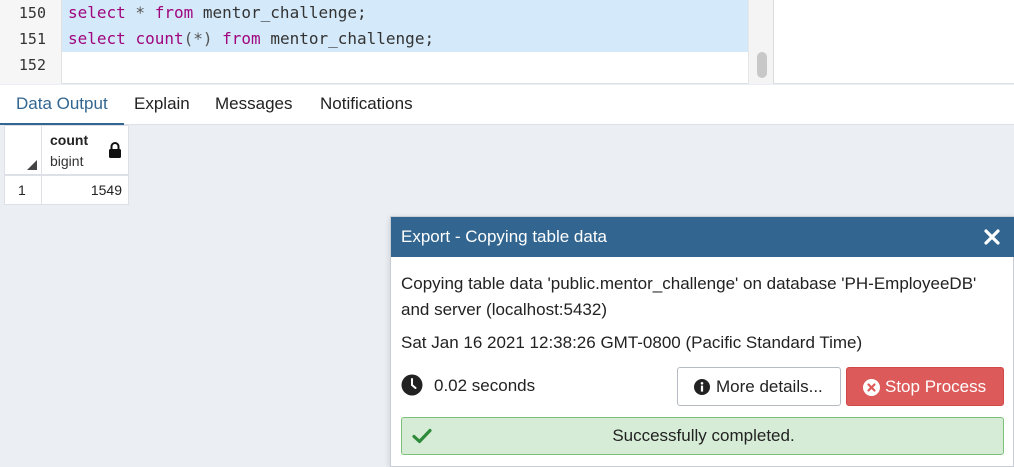 The image size is (1014, 467). I want to click on scrollbar-thumb, so click(762, 65).